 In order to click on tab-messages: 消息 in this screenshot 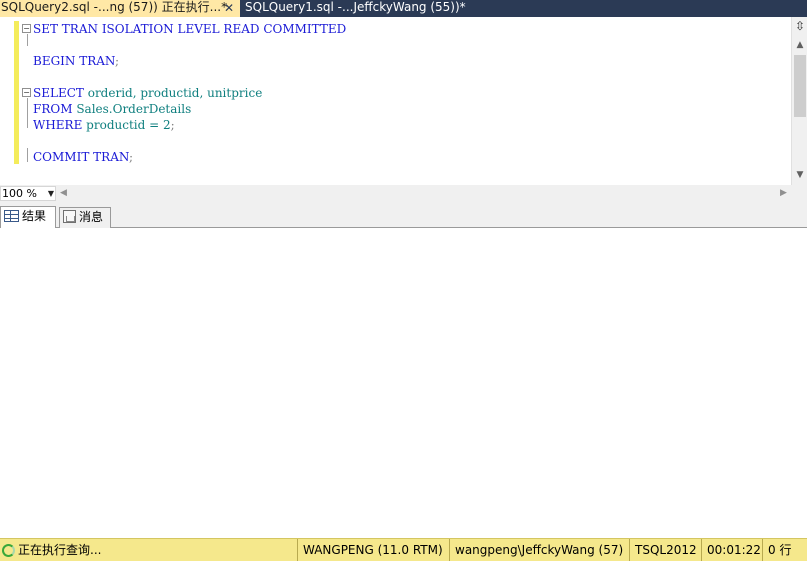, I will do `click(85, 217)`.